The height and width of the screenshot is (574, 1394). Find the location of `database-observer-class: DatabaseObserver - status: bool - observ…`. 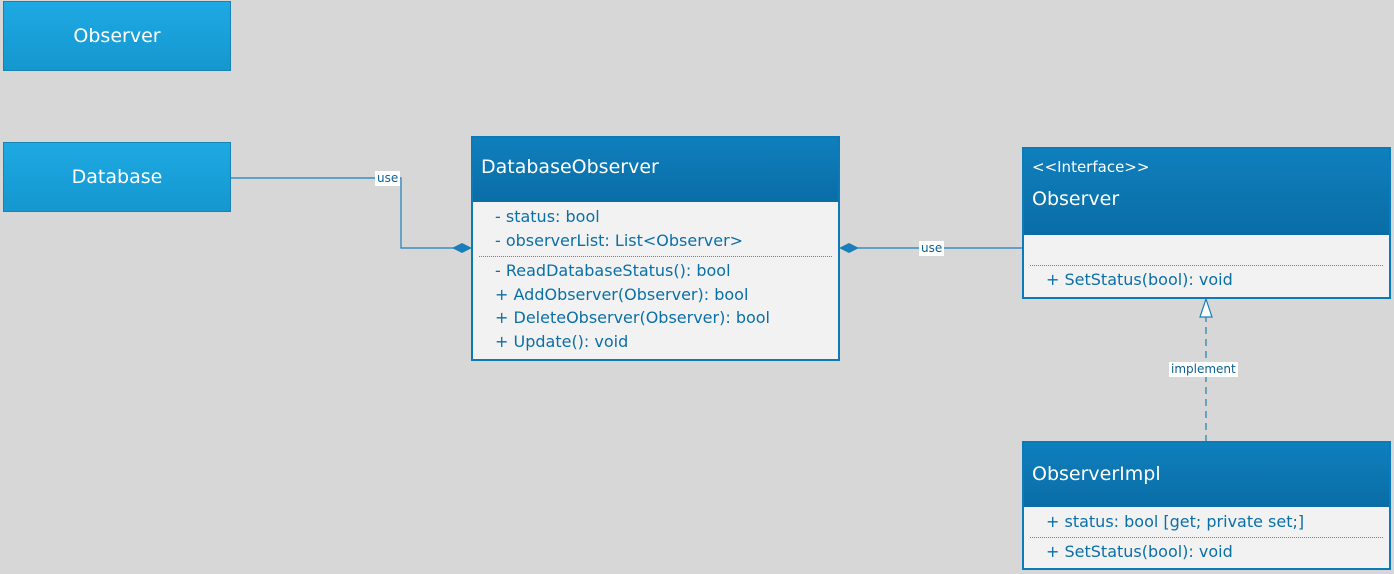

database-observer-class: DatabaseObserver - status: bool - observ… is located at coordinates (655, 248).